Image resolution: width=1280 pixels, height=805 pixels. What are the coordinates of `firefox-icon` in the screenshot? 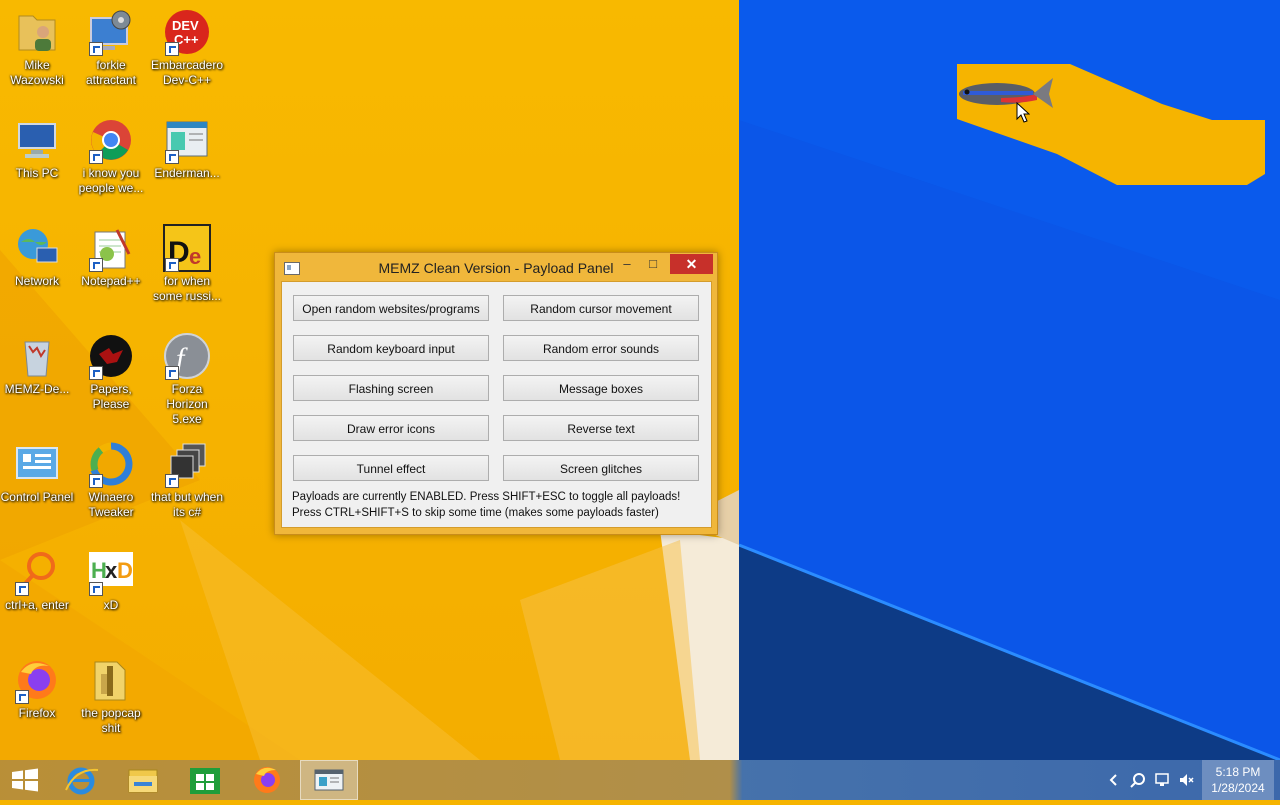 It's located at (267, 780).